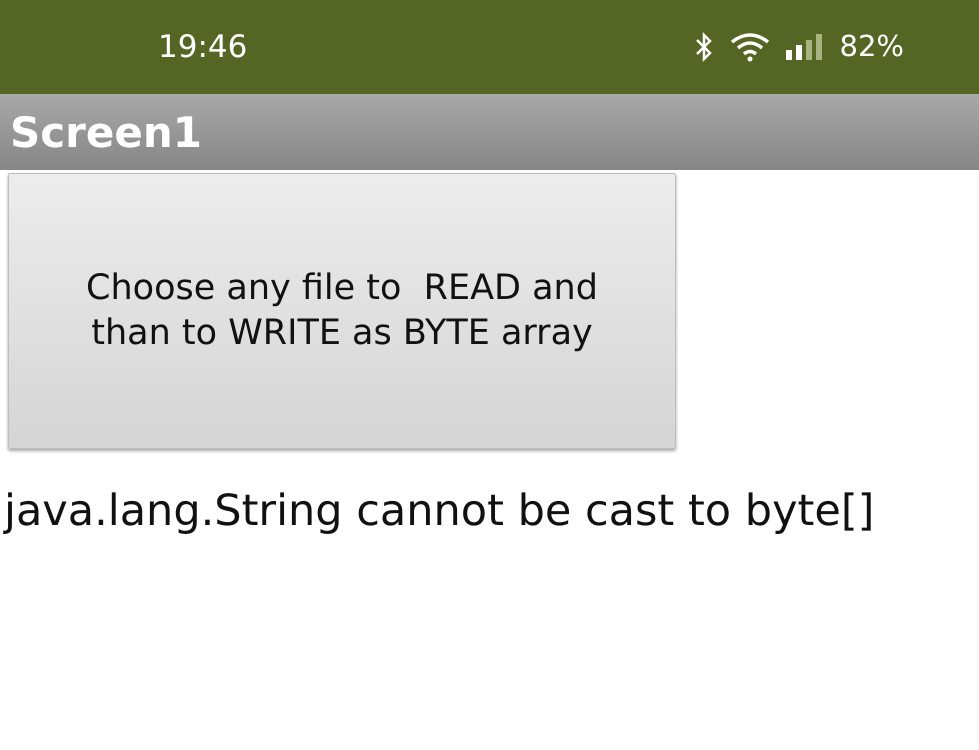  What do you see at coordinates (440, 511) in the screenshot?
I see `error-label: java.lang.String cannot be cast to byte[]` at bounding box center [440, 511].